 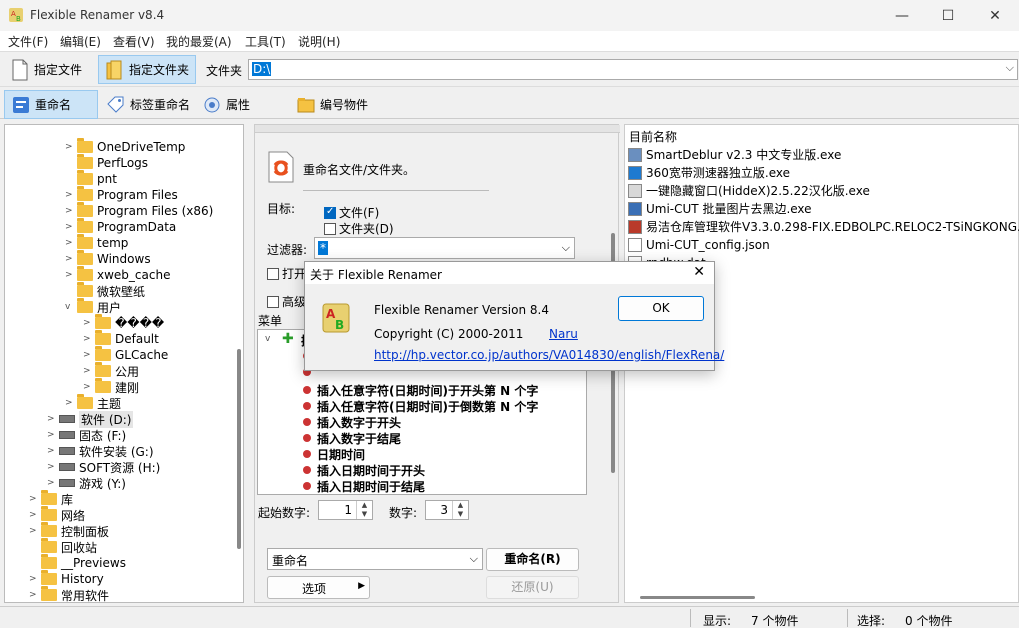 I want to click on operation-item: 插入数字于结尾, so click(x=352, y=438).